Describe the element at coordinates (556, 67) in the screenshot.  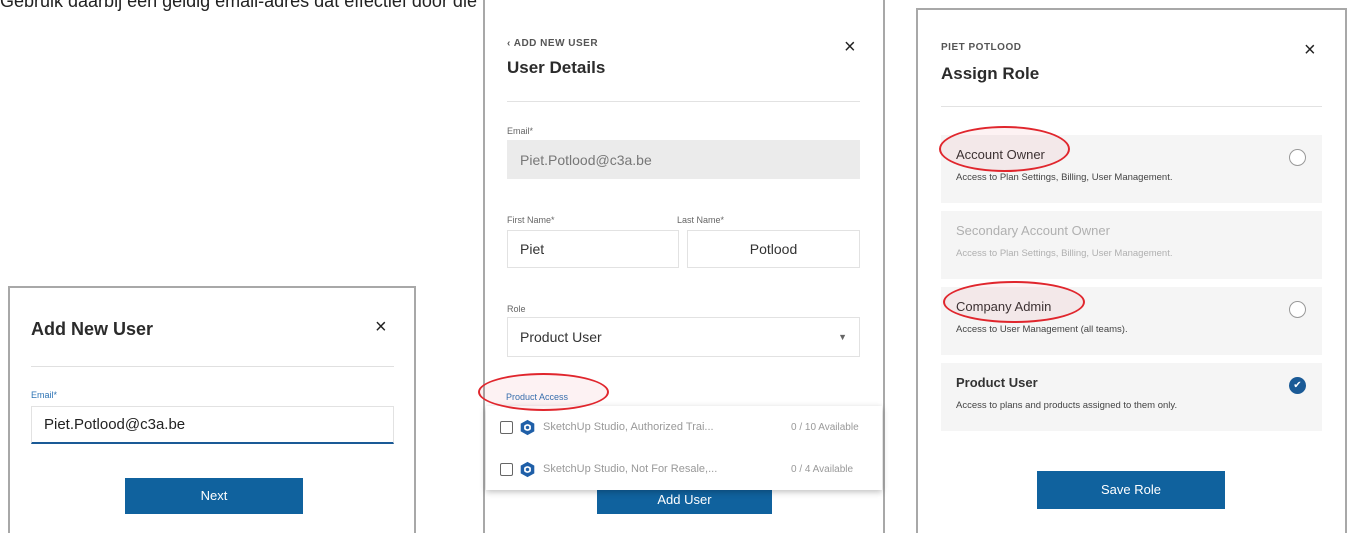
I see `dialog-title: User Details` at that location.